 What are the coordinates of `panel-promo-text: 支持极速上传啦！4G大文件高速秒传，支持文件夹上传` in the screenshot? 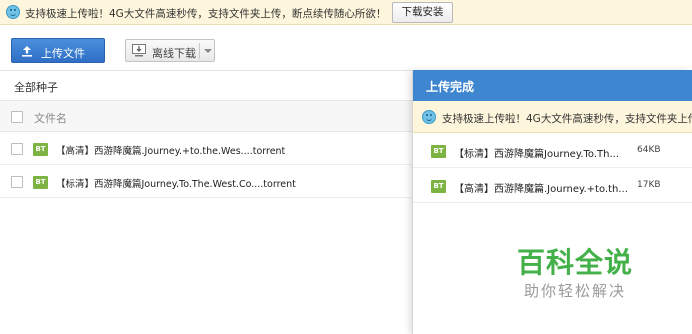 It's located at (567, 119).